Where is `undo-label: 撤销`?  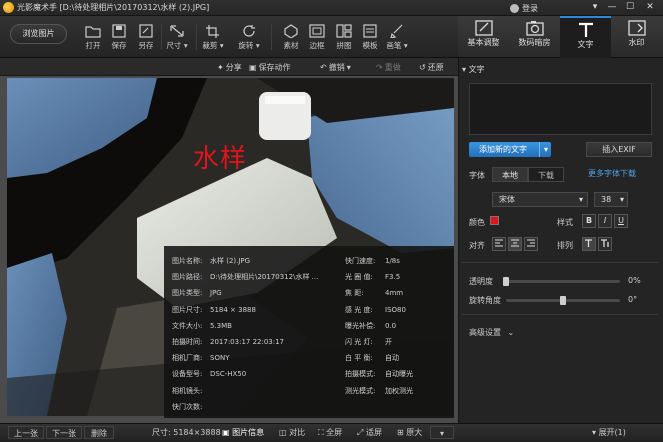 undo-label: 撤销 is located at coordinates (336, 67).